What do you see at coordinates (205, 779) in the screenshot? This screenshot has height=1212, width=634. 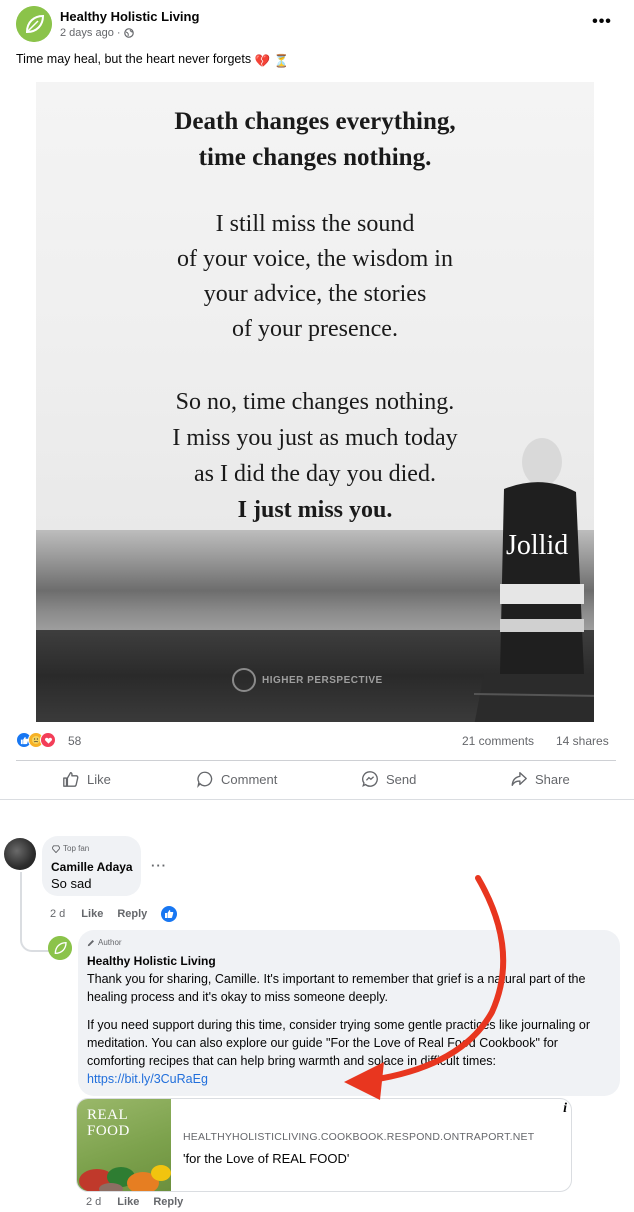 I see `comment-bubble-icon` at bounding box center [205, 779].